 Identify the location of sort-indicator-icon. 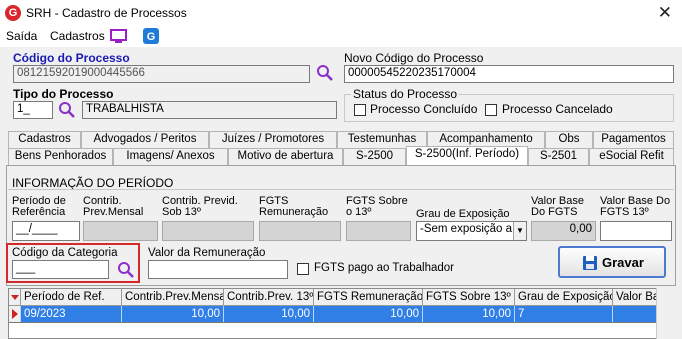
(15, 297).